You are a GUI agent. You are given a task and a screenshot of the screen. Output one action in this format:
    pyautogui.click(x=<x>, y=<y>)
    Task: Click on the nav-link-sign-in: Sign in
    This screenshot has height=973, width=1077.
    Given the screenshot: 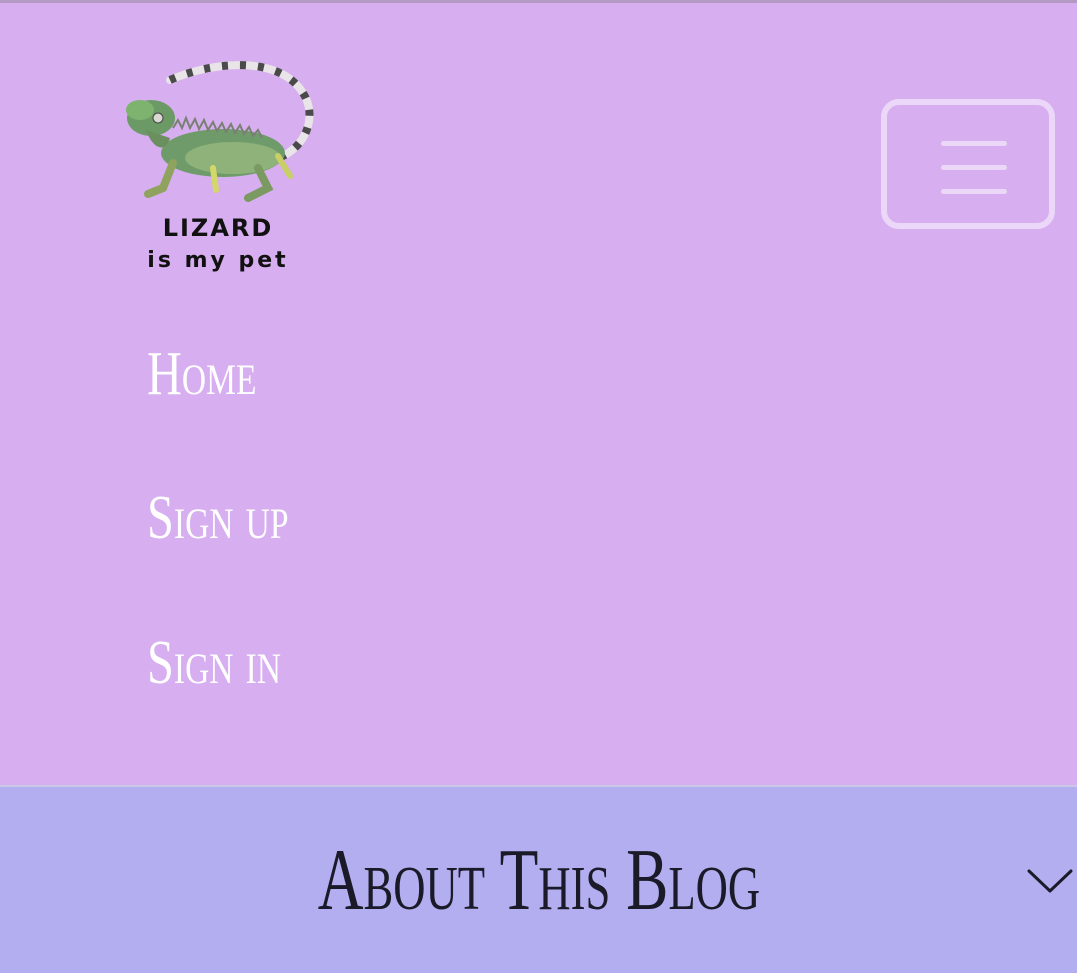 What is the action you would take?
    pyautogui.click(x=214, y=663)
    